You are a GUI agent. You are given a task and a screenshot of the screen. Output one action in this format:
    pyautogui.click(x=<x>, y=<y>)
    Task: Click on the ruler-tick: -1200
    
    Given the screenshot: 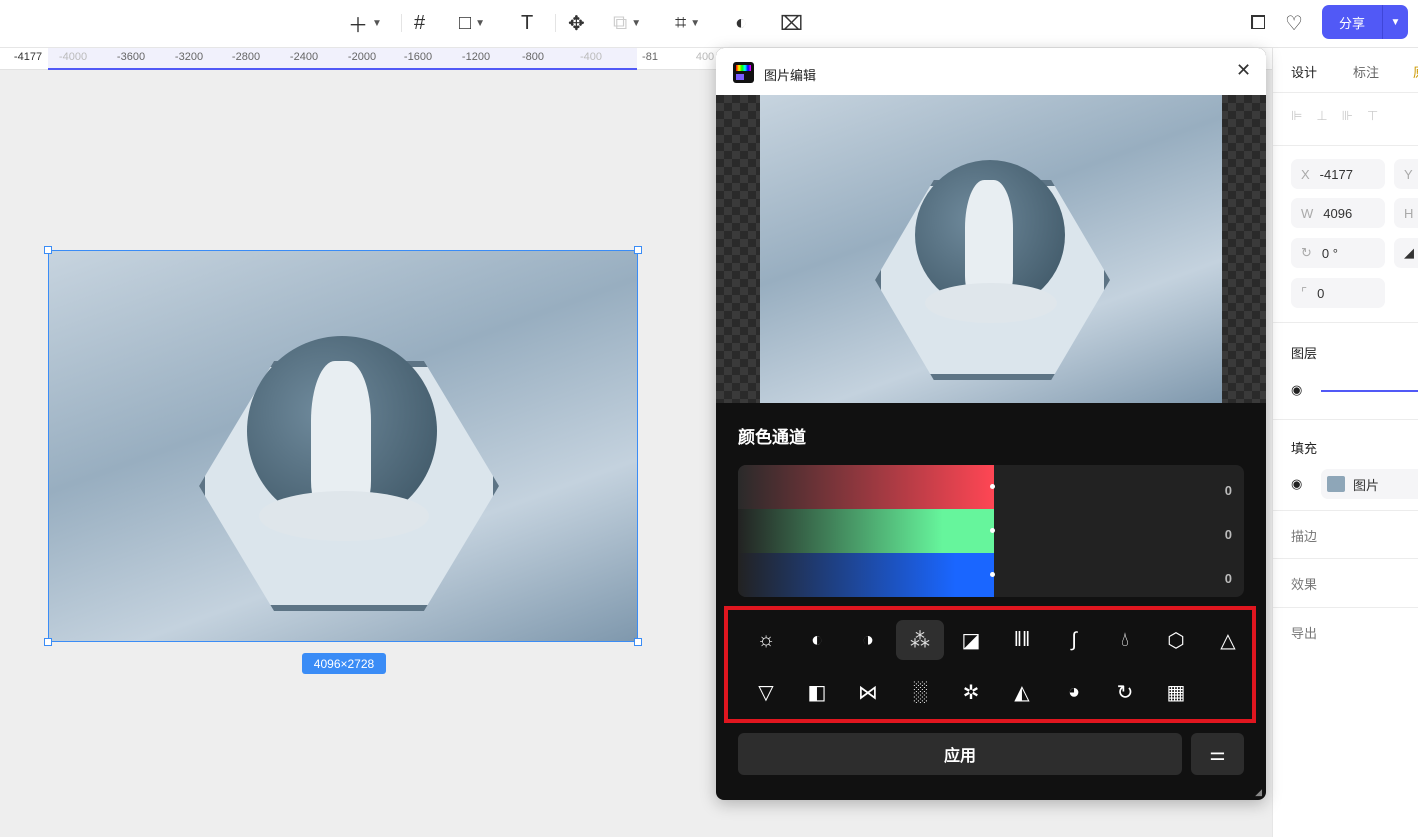 What is the action you would take?
    pyautogui.click(x=476, y=57)
    